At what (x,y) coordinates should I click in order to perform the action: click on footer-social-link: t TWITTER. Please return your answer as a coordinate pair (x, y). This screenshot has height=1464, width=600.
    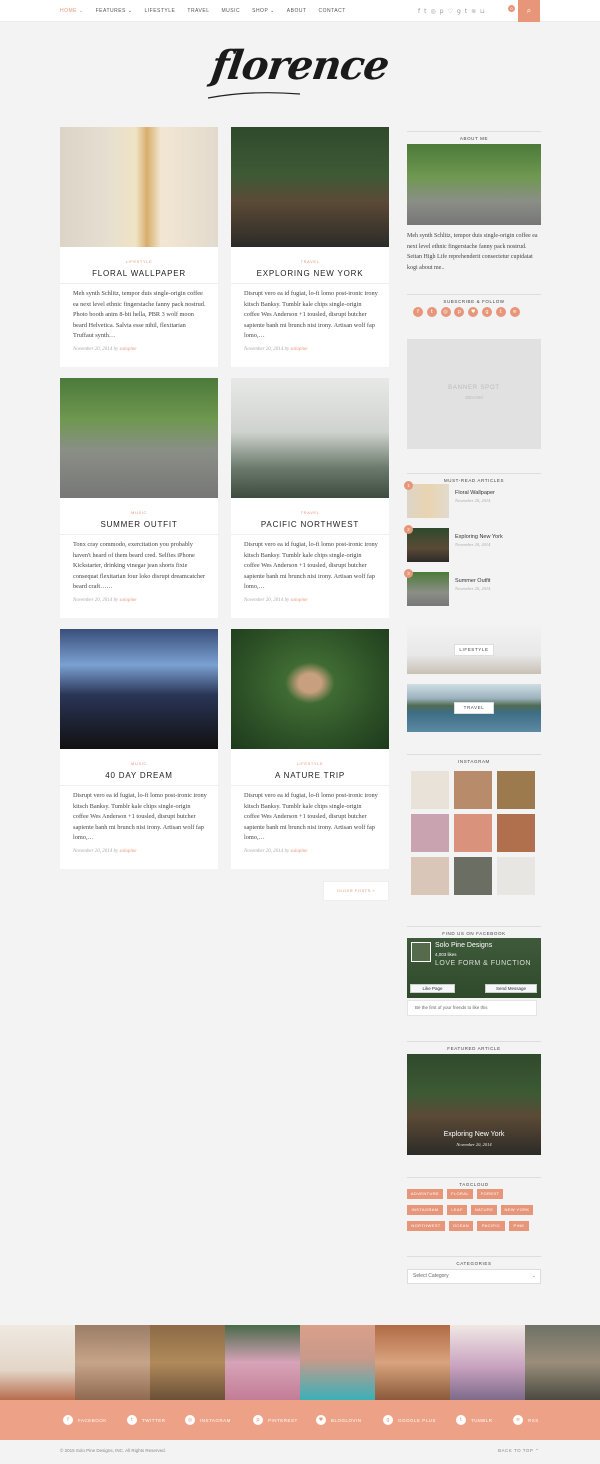
    Looking at the image, I should click on (146, 1420).